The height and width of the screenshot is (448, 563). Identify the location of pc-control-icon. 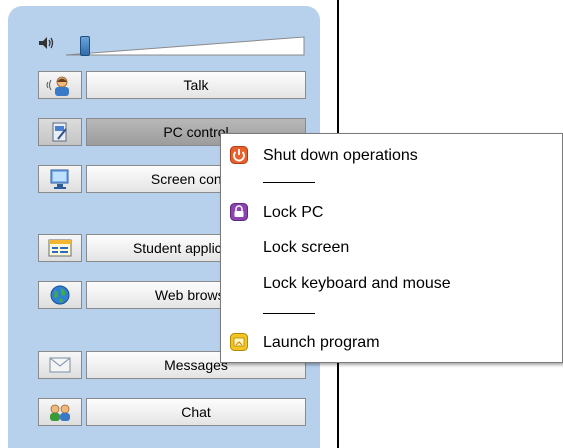
(59, 132).